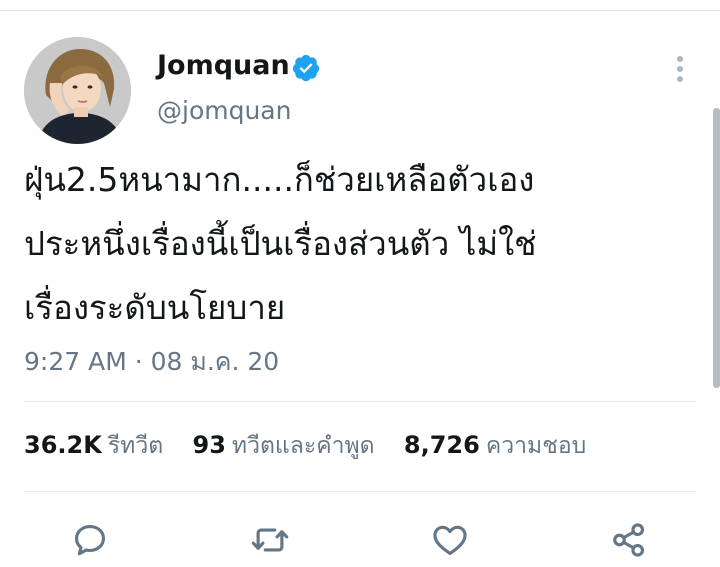 This screenshot has height=567, width=720. What do you see at coordinates (279, 179) in the screenshot?
I see `tweet-text-line: ฝุ่น2.5หนามาก.....ก็ช่วยเหลือตัวเอง` at bounding box center [279, 179].